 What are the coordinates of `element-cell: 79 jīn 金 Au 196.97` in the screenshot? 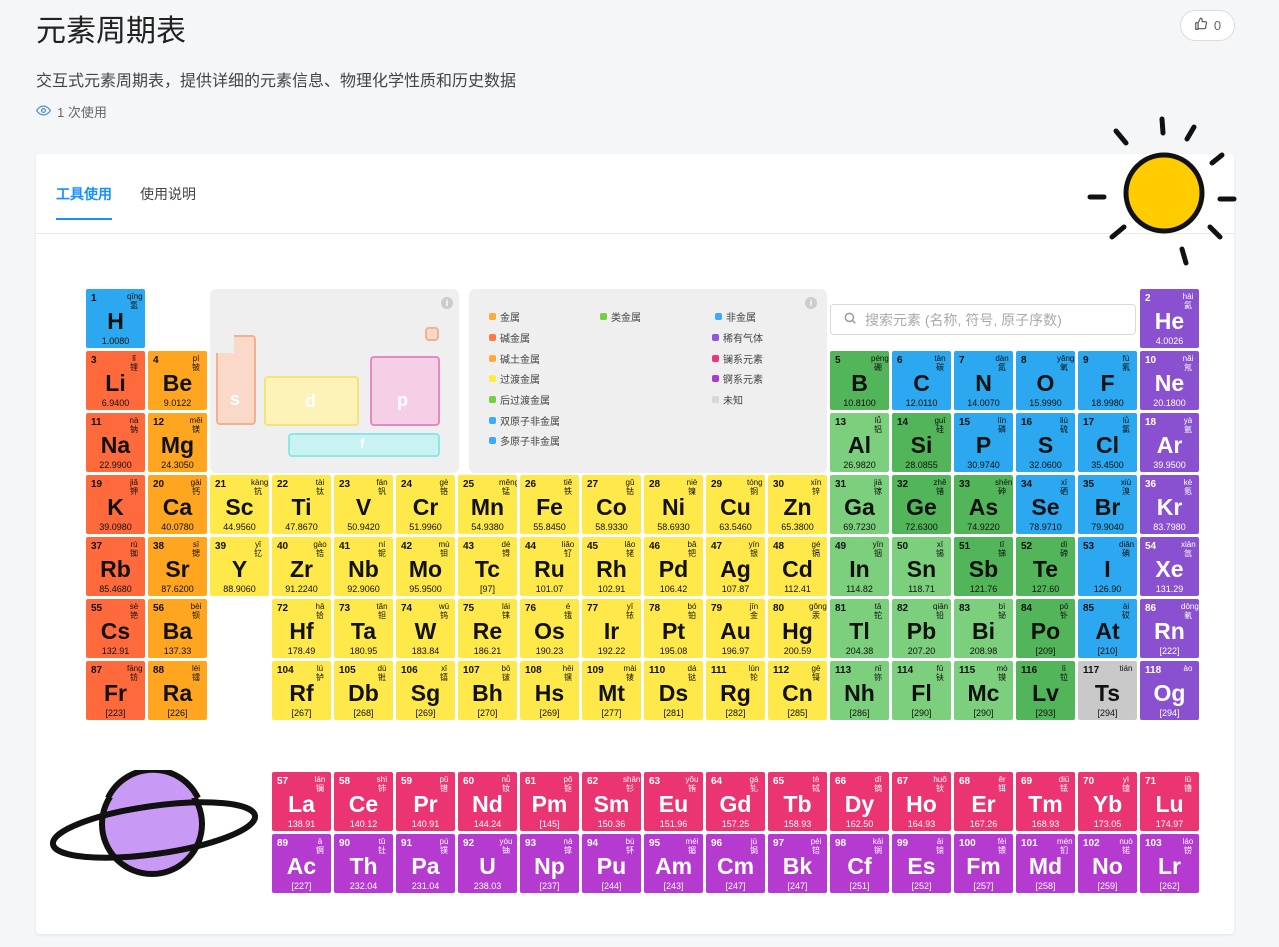 It's located at (735, 628).